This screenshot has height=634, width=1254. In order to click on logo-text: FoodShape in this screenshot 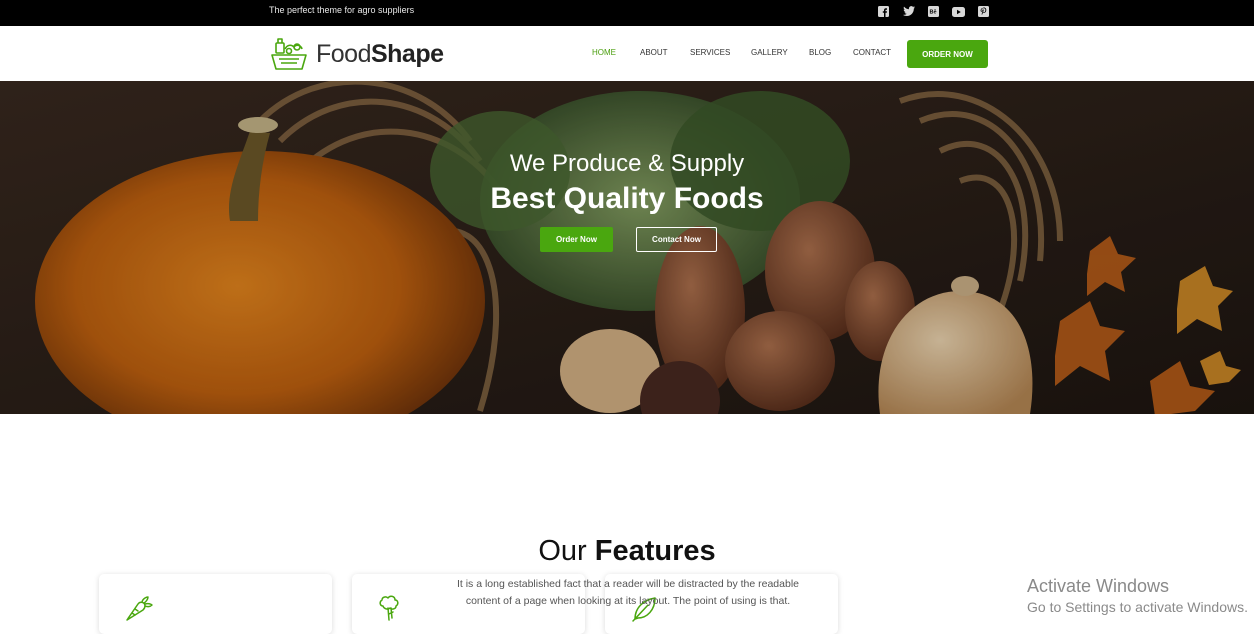, I will do `click(380, 54)`.